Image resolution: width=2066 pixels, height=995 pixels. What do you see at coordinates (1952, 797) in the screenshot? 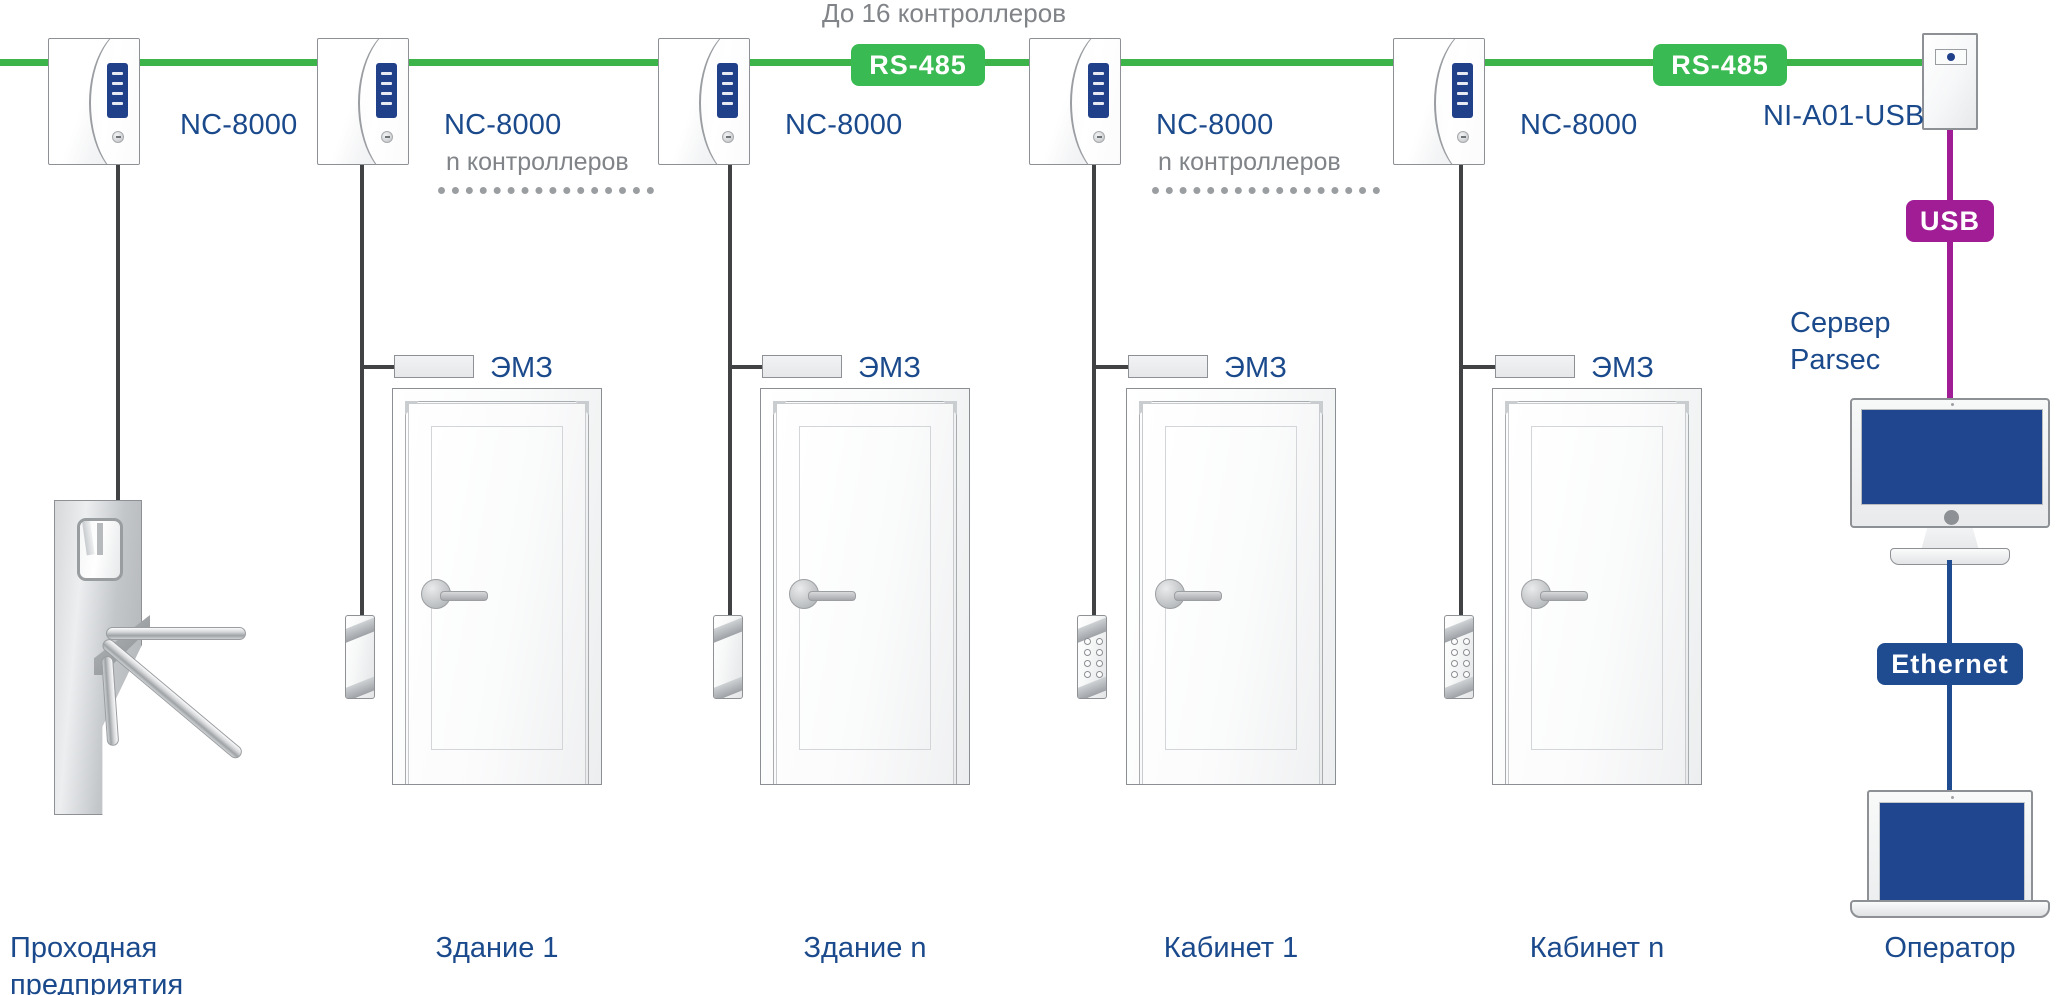
I see `laptop-camera-icon` at bounding box center [1952, 797].